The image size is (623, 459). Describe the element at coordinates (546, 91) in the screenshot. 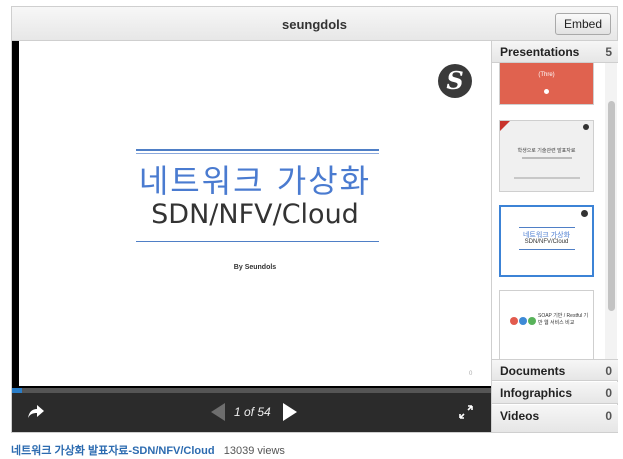

I see `thumb-1-dot` at that location.